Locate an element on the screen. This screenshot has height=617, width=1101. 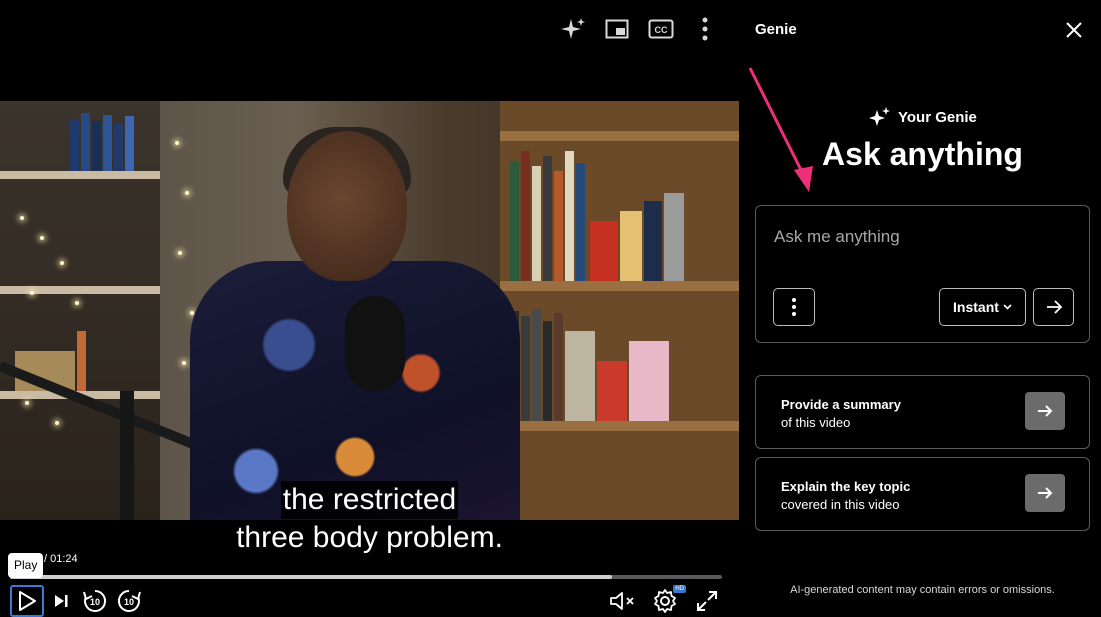
progress-bar is located at coordinates (366, 577).